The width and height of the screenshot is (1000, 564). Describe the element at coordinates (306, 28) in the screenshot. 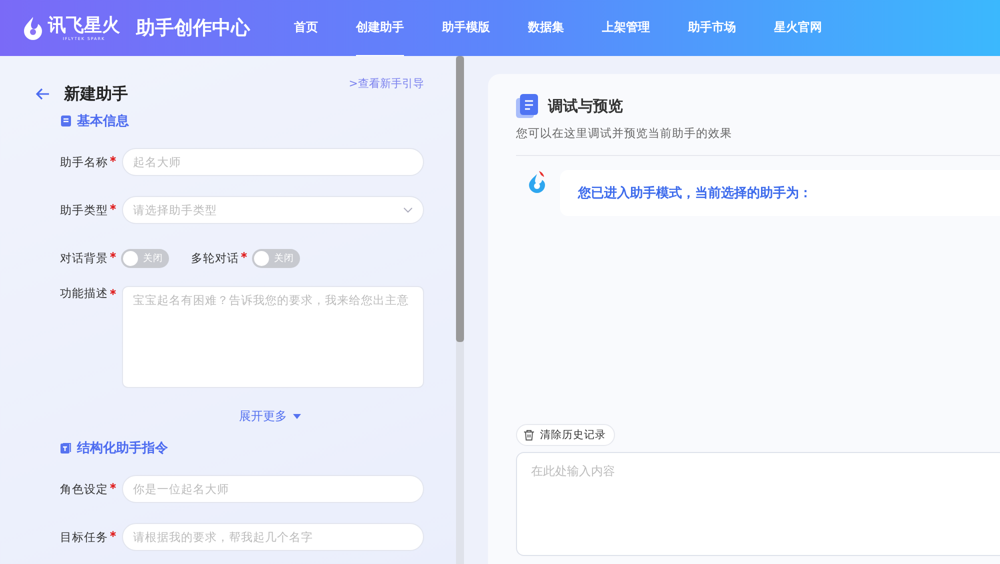

I see `nav-tab: 首页` at that location.